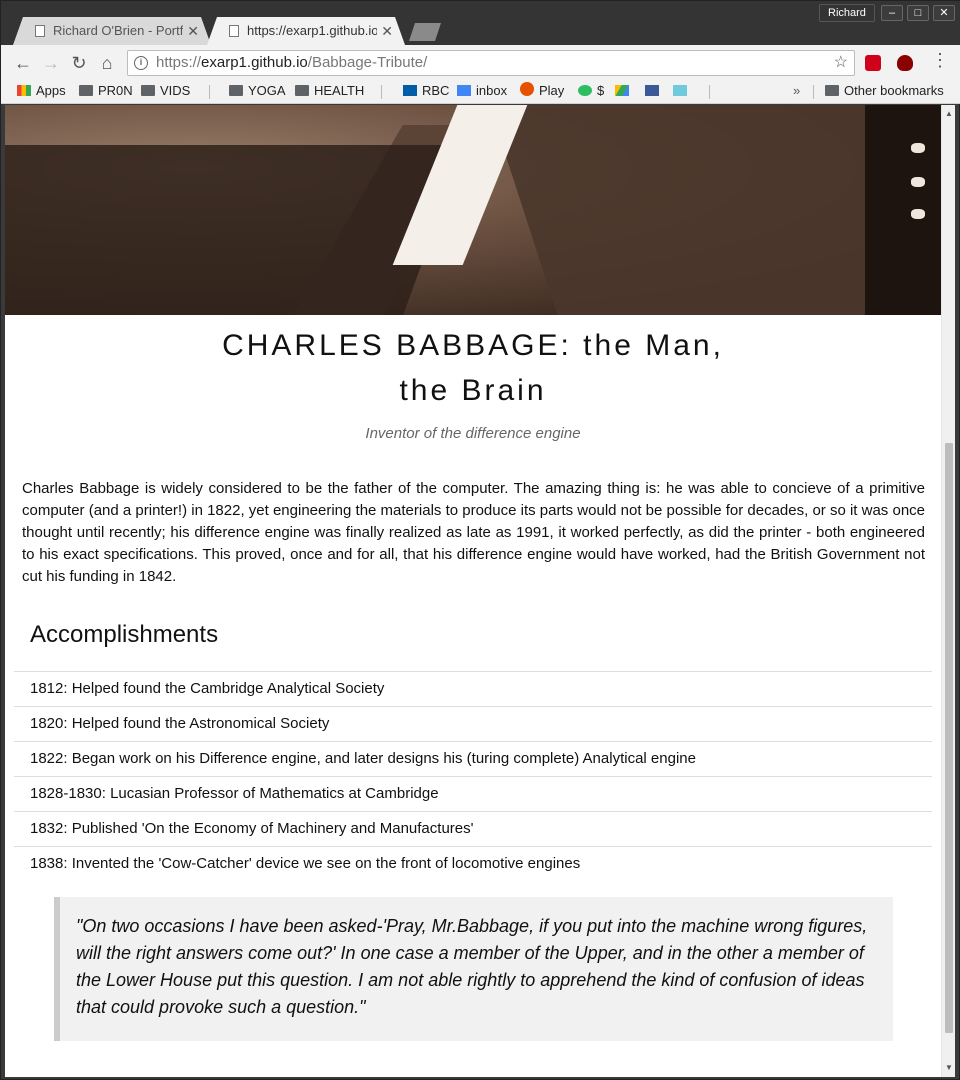  I want to click on bookmark-folder-health: HEALTH, so click(329, 92).